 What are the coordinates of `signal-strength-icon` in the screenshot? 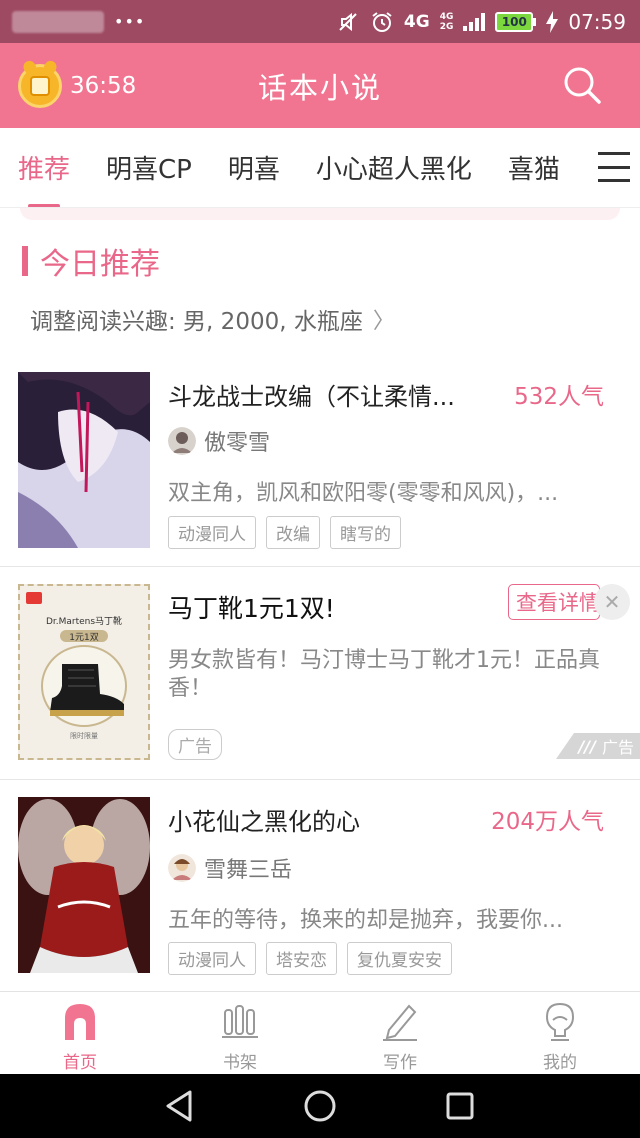 It's located at (474, 21).